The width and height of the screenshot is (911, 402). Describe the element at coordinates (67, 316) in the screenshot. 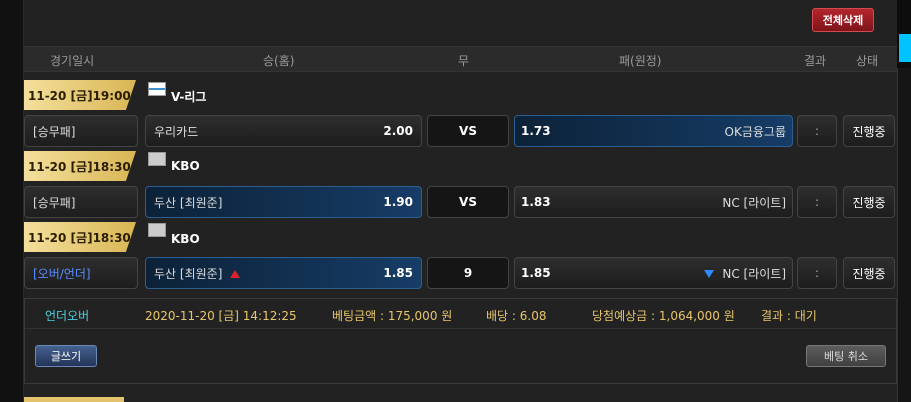

I see `summary-bet-type: 언더오버` at that location.